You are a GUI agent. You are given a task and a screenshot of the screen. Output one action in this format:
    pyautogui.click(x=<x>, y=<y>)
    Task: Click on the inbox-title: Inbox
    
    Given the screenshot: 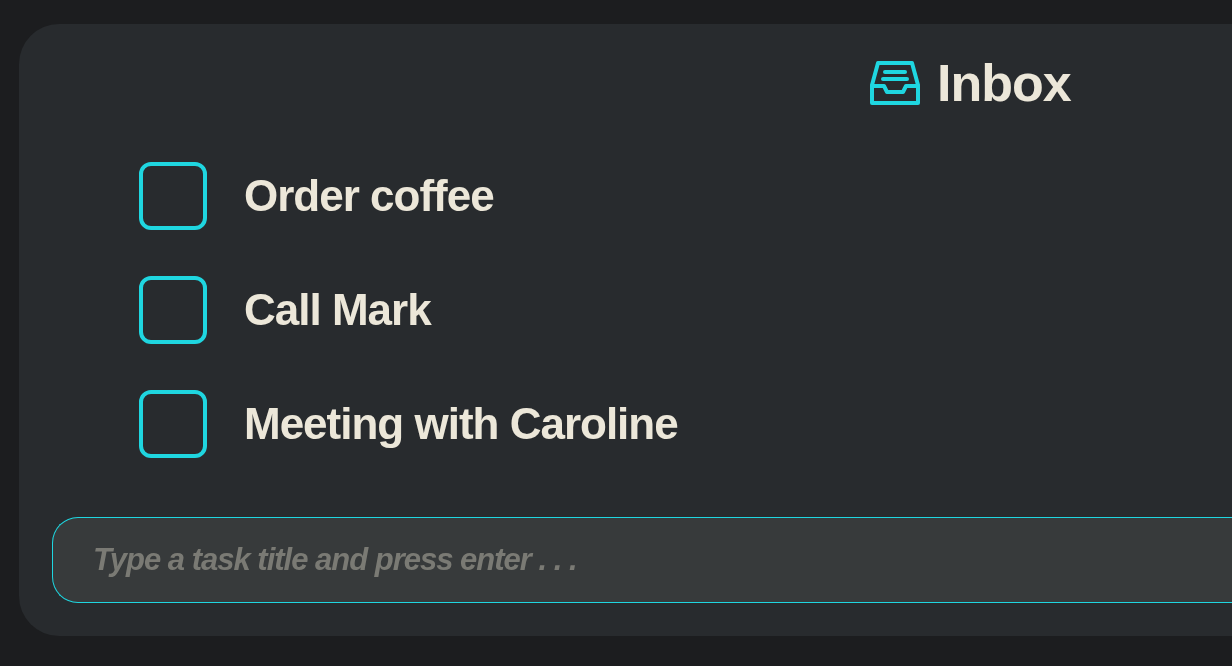 What is the action you would take?
    pyautogui.click(x=1004, y=83)
    